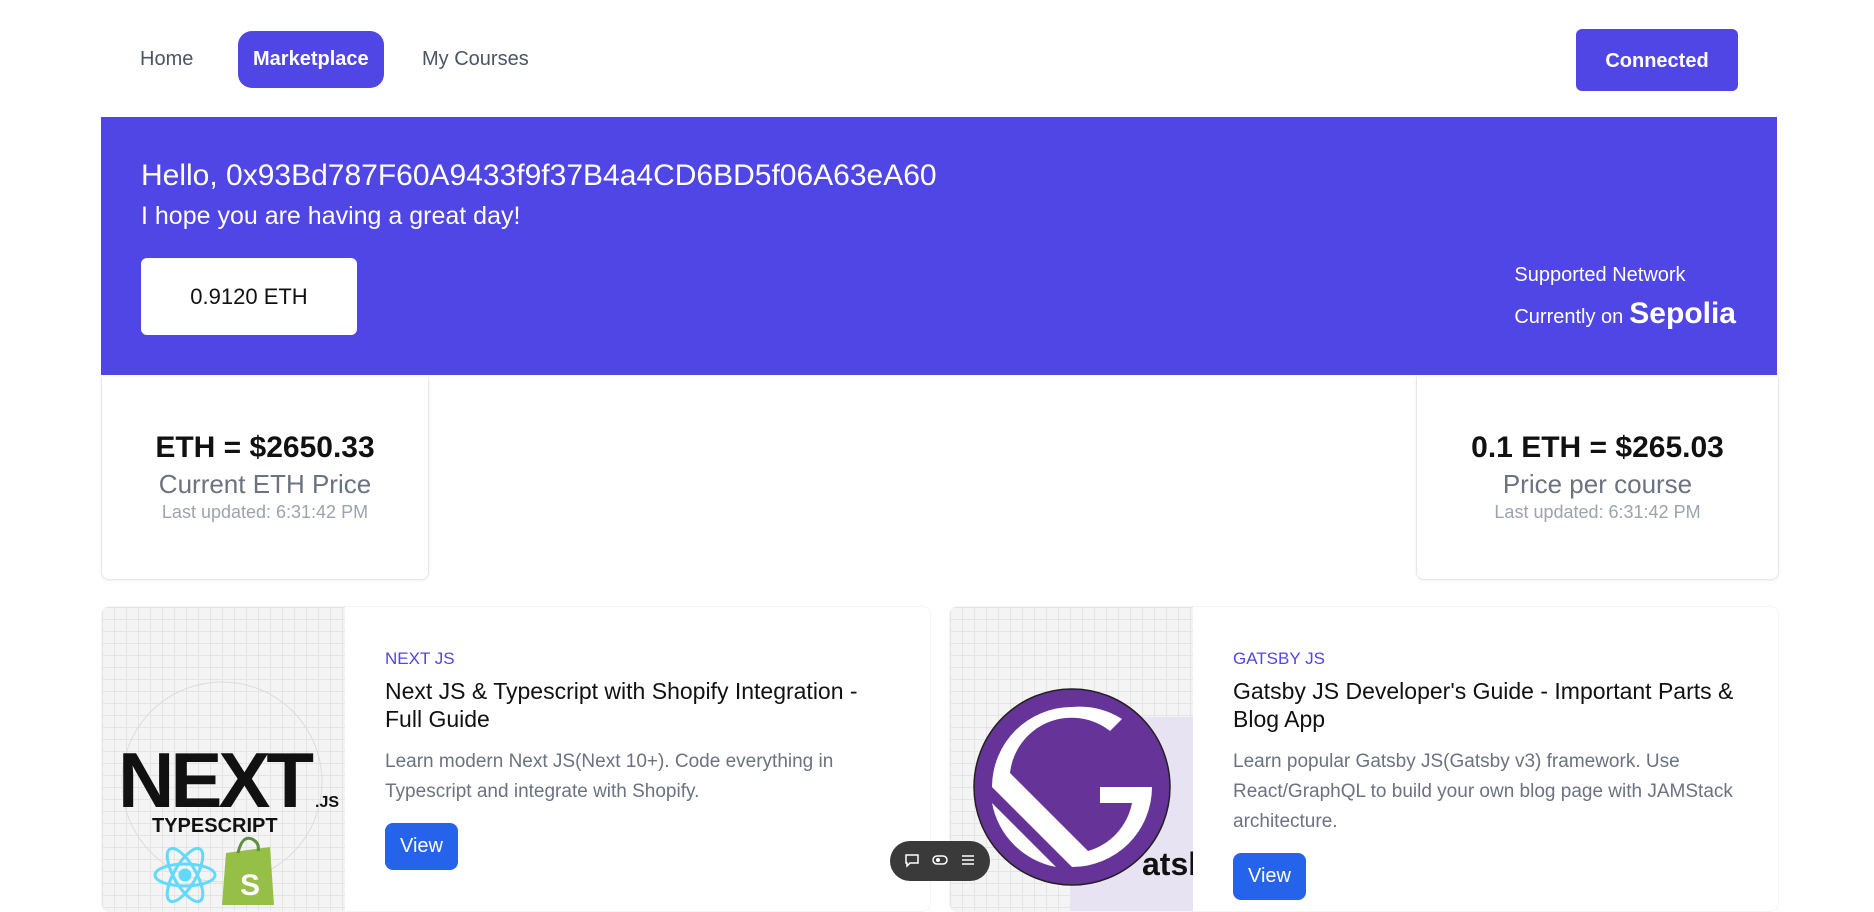 This screenshot has width=1874, height=912. What do you see at coordinates (1279, 658) in the screenshot?
I see `course-category: GATSBY JS` at bounding box center [1279, 658].